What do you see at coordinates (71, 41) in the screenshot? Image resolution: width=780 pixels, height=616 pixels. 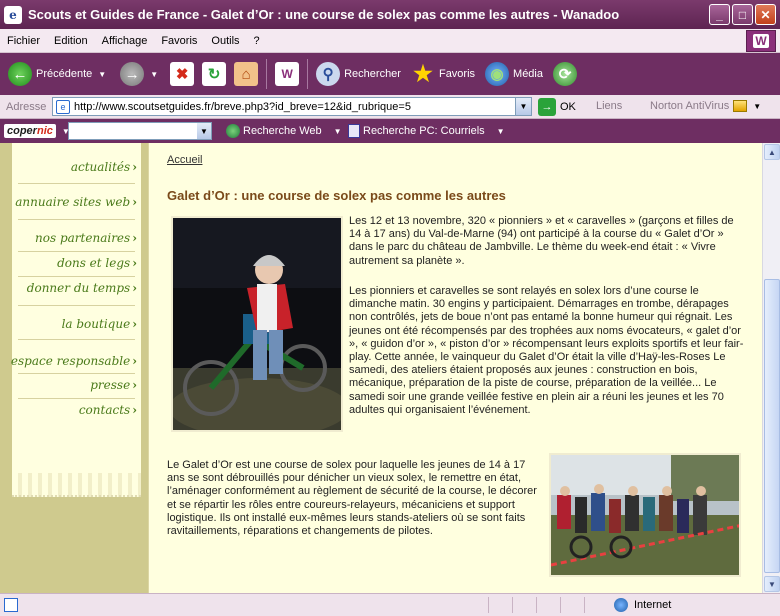 I see `menu-edition: Edition` at bounding box center [71, 41].